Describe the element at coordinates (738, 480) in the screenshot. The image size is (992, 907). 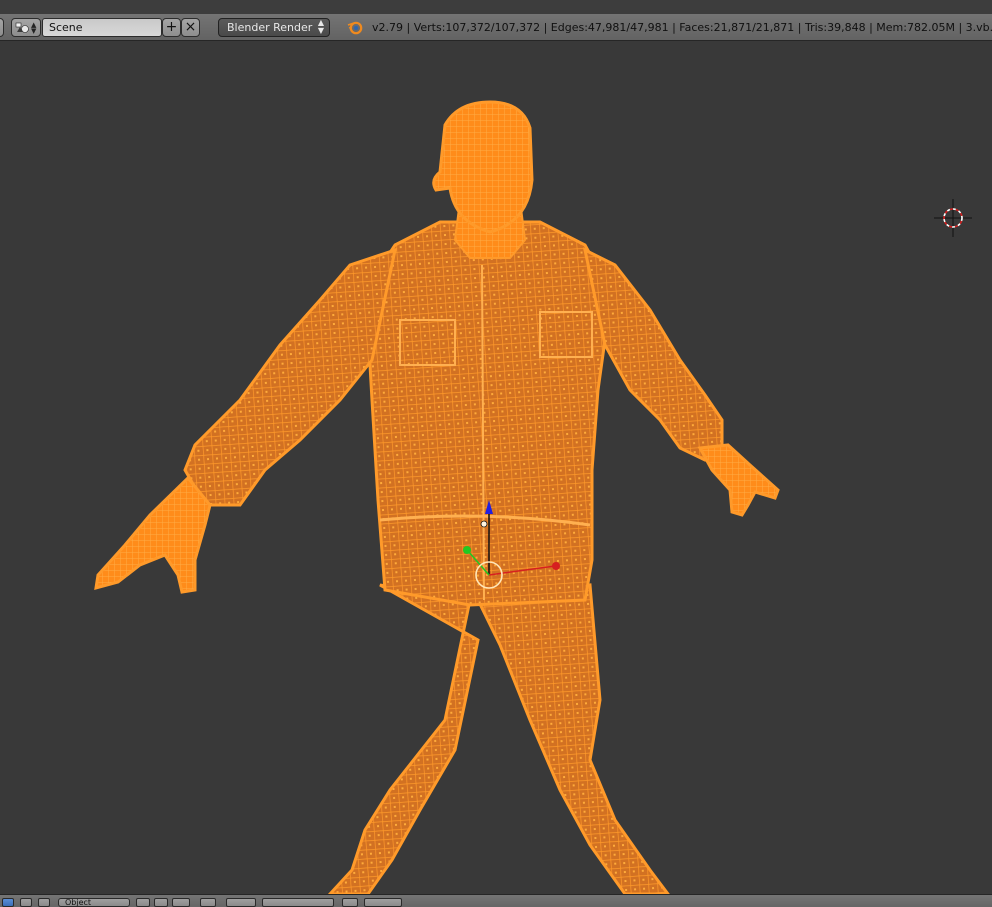
I see `mesh-right-hand` at that location.